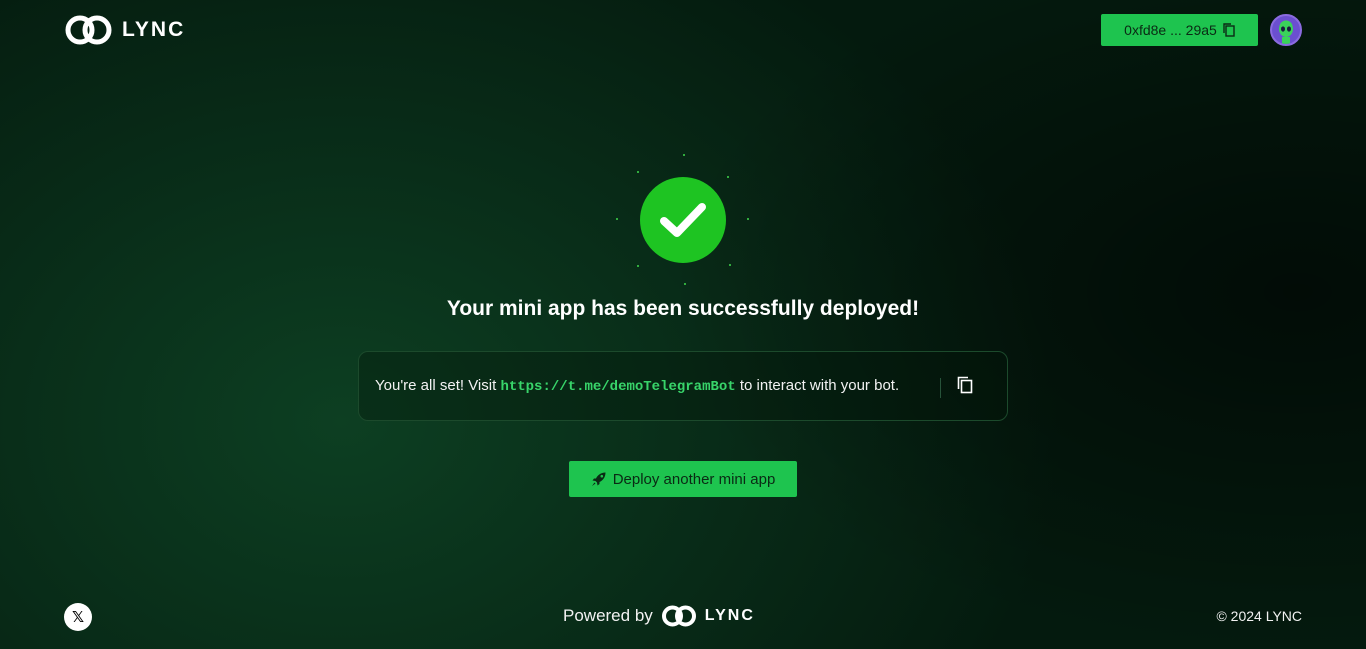 Image resolution: width=1366 pixels, height=649 pixels. I want to click on avatar, so click(1286, 30).